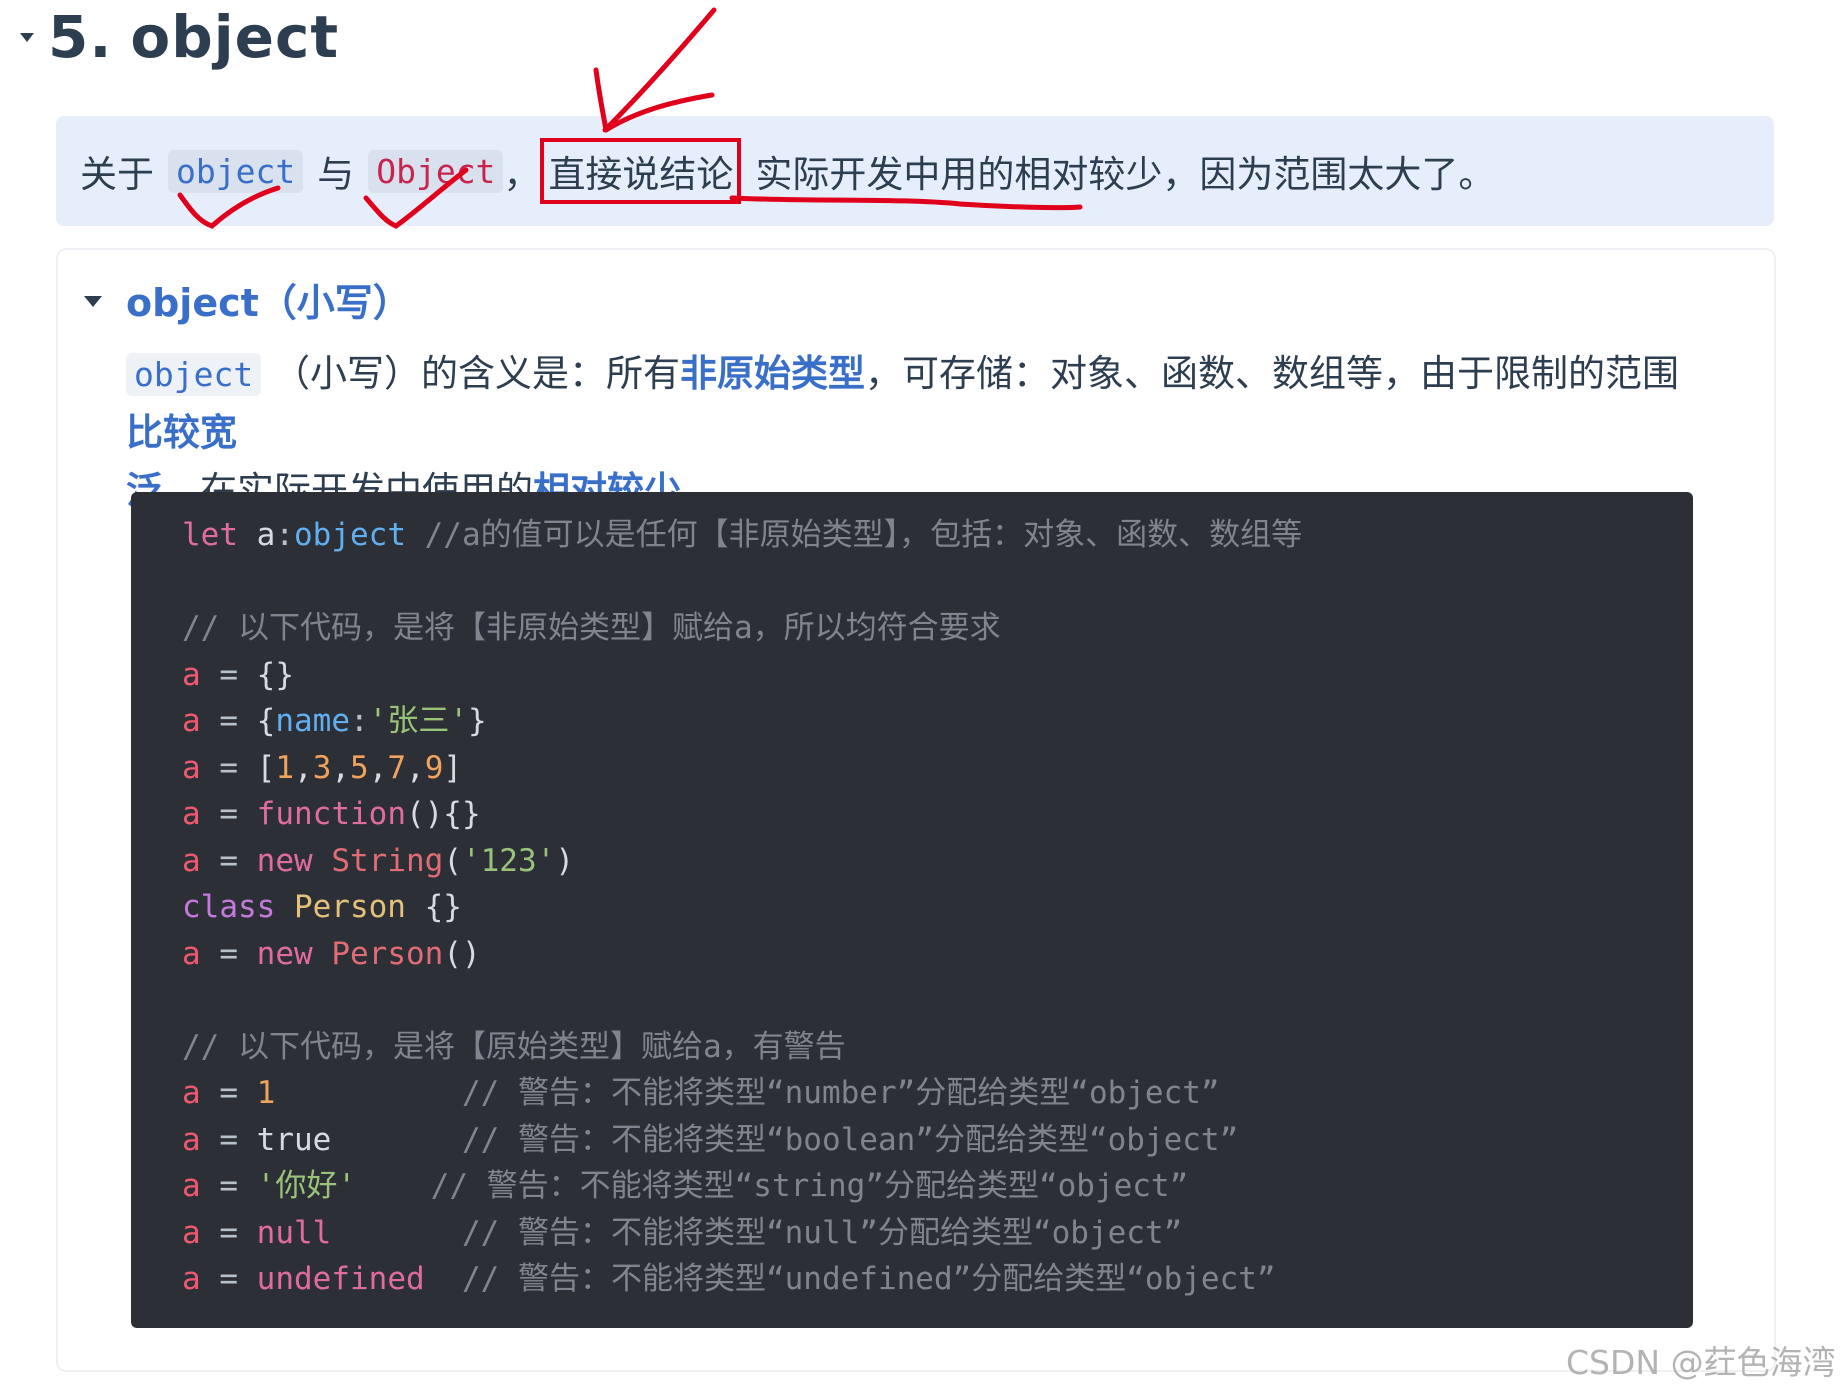 The height and width of the screenshot is (1386, 1841). Describe the element at coordinates (659, 70) in the screenshot. I see `annotation-arrow-icon` at that location.